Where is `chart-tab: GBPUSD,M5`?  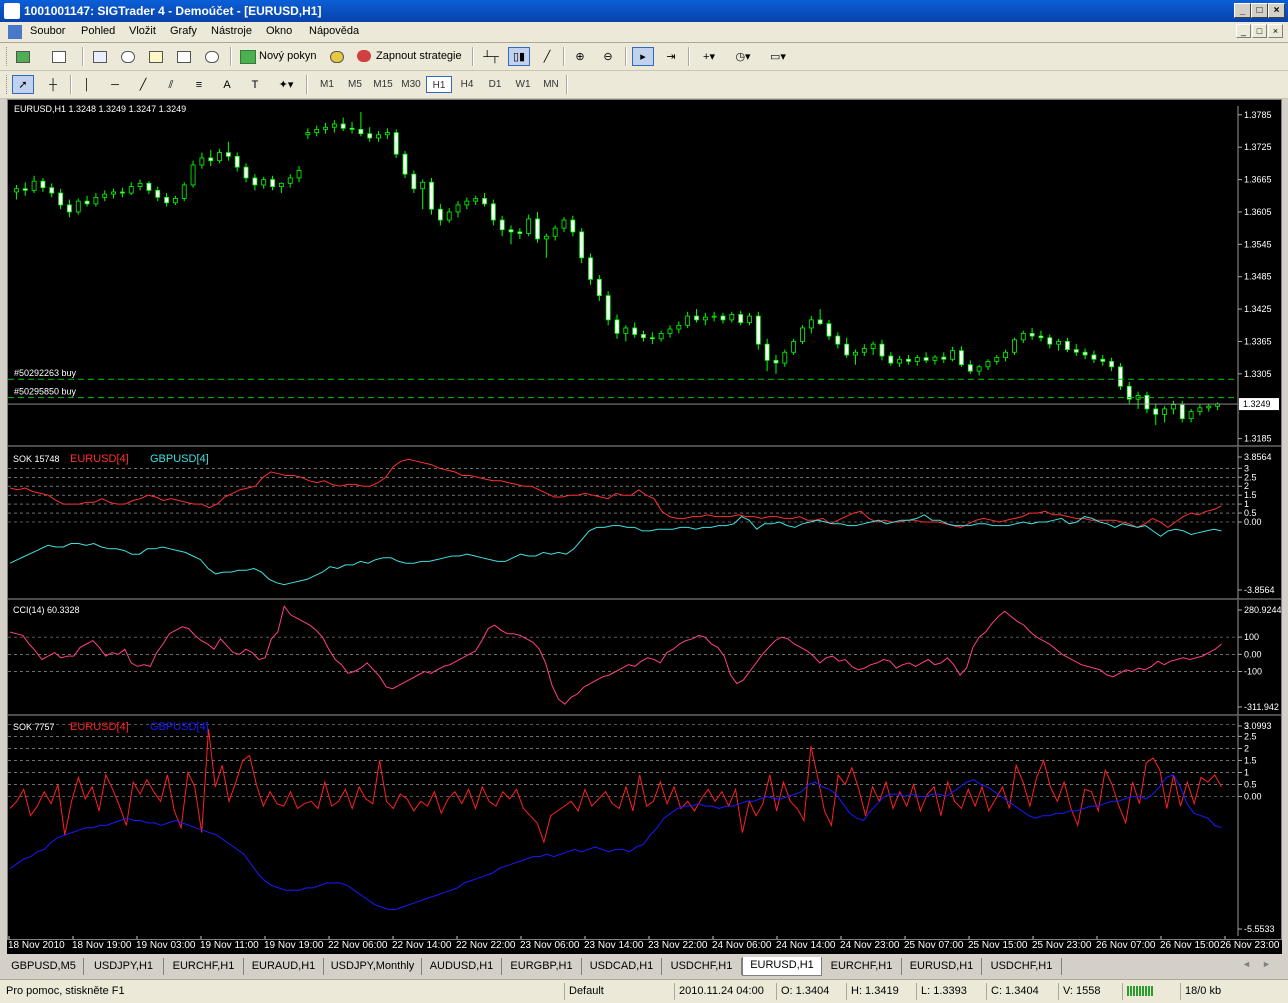
chart-tab: GBPUSD,M5 is located at coordinates (44, 966).